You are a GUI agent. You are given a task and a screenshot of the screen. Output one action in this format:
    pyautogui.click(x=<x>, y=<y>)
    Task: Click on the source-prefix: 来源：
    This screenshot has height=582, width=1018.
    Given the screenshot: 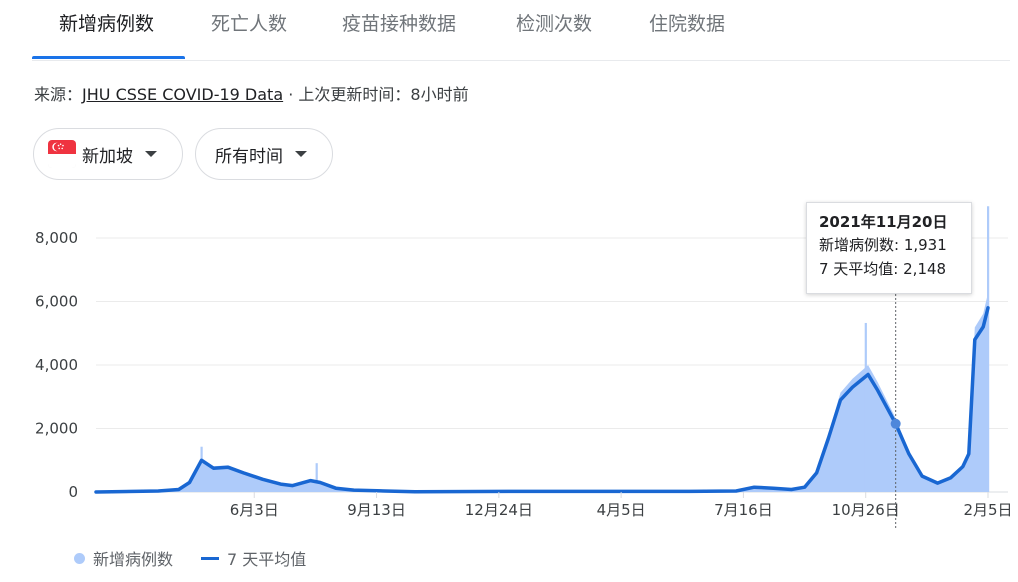 What is the action you would take?
    pyautogui.click(x=58, y=94)
    